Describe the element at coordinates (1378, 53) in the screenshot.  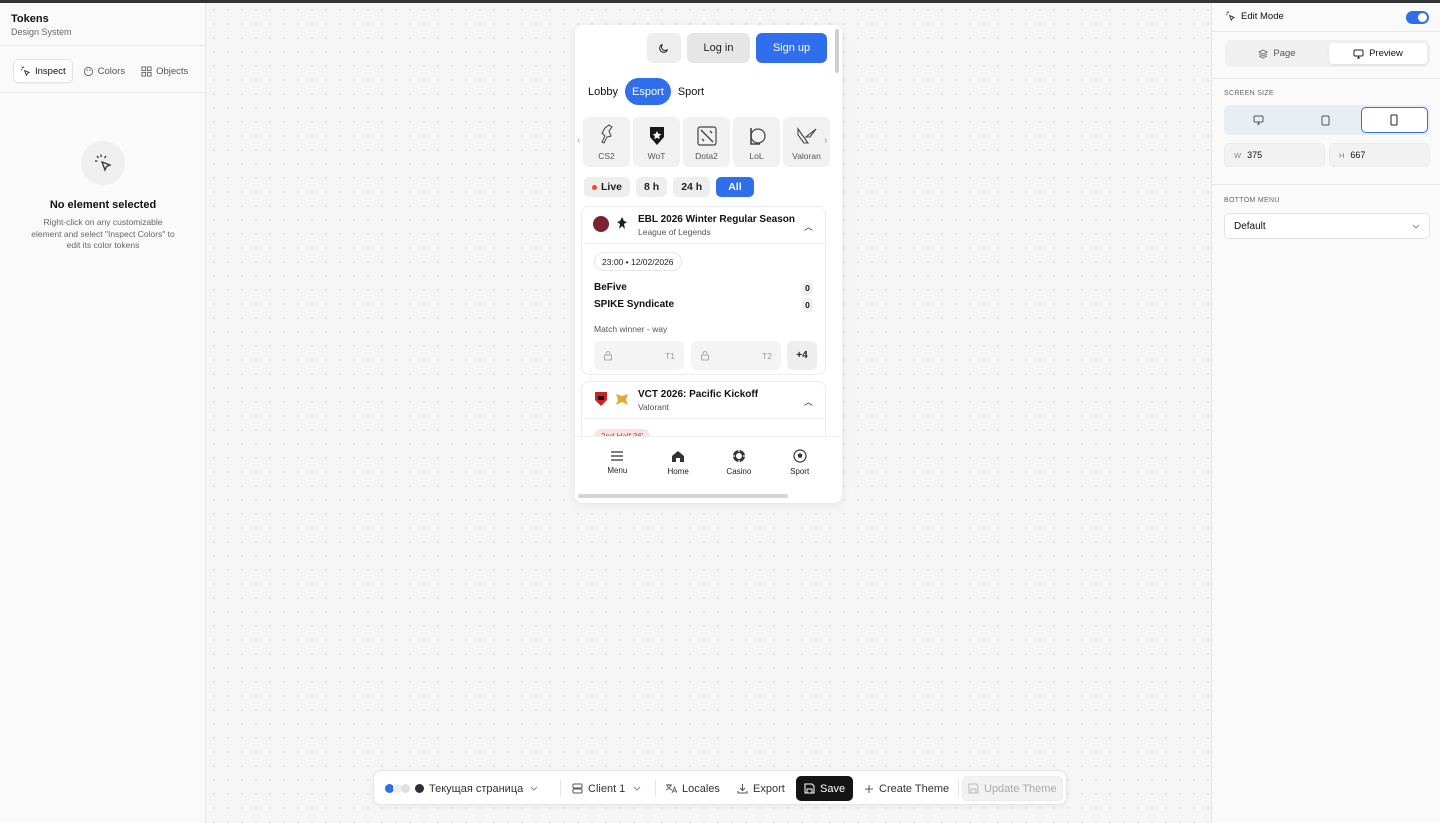
I see `tab-preview: Preview` at that location.